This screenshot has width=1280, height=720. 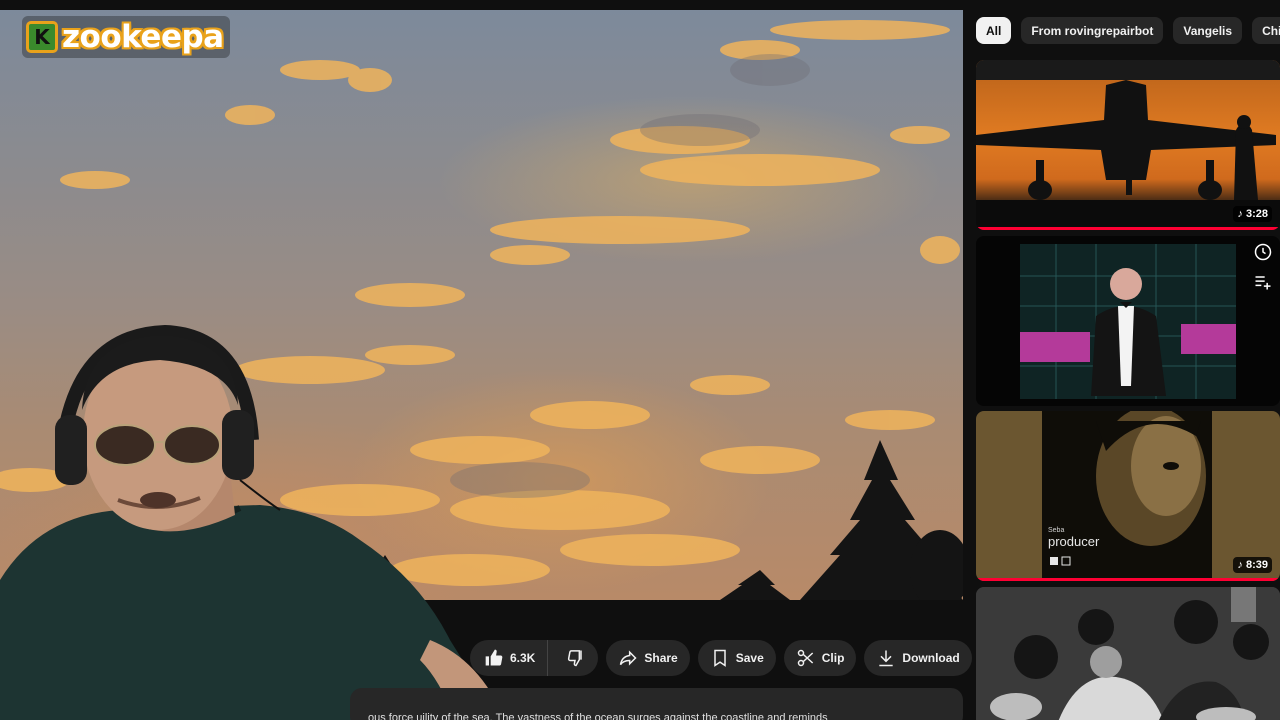 I want to click on recommendation-thumbnail: Seba producer ♪ 8:39, so click(x=1128, y=496).